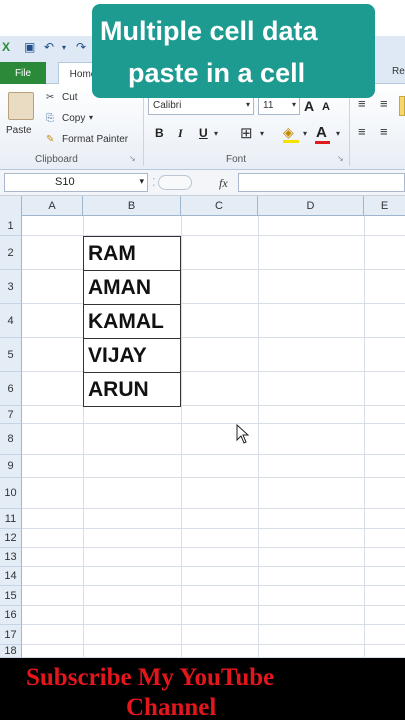 This screenshot has height=720, width=405. Describe the element at coordinates (384, 103) in the screenshot. I see `align-middle-icon: ≡` at that location.